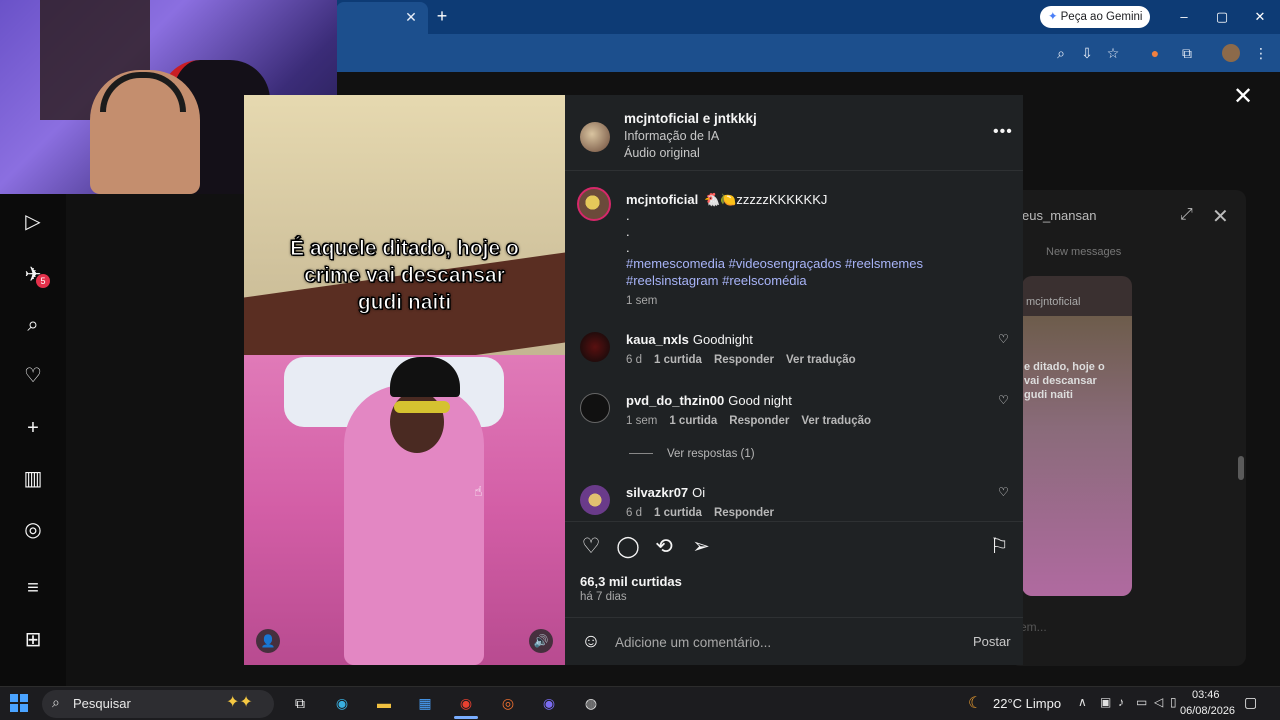  I want to click on search-icon: ⌕, so click(33, 325).